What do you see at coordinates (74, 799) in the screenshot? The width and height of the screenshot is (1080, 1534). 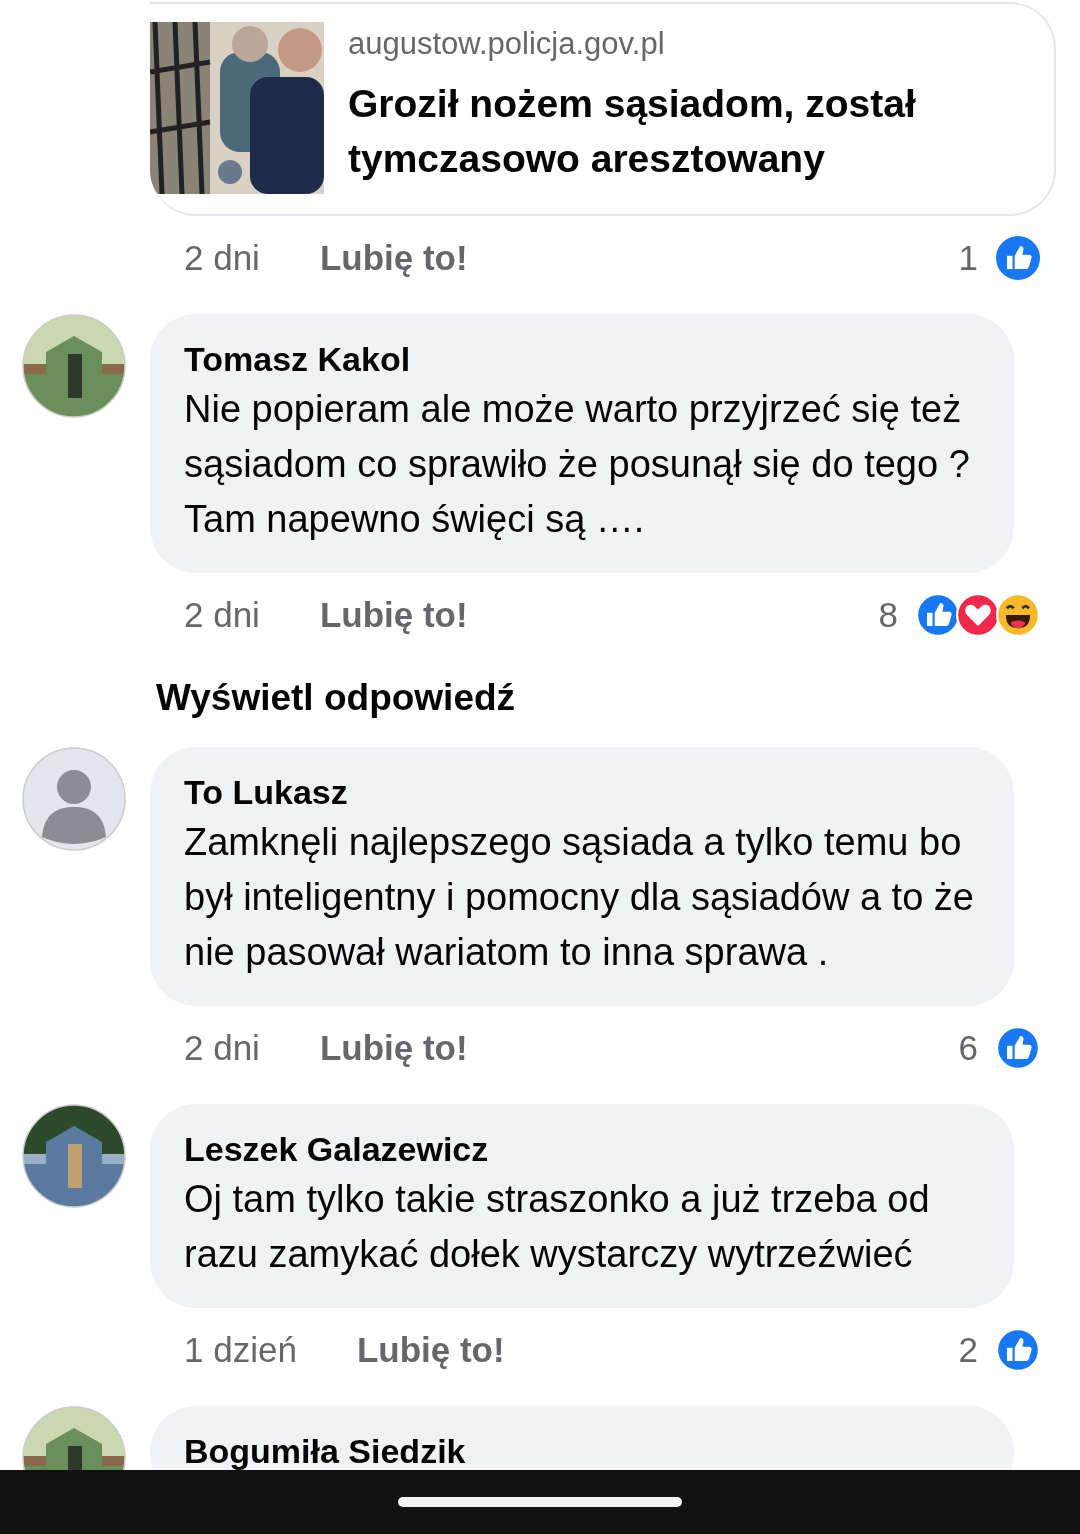 I see `avatar-icon` at bounding box center [74, 799].